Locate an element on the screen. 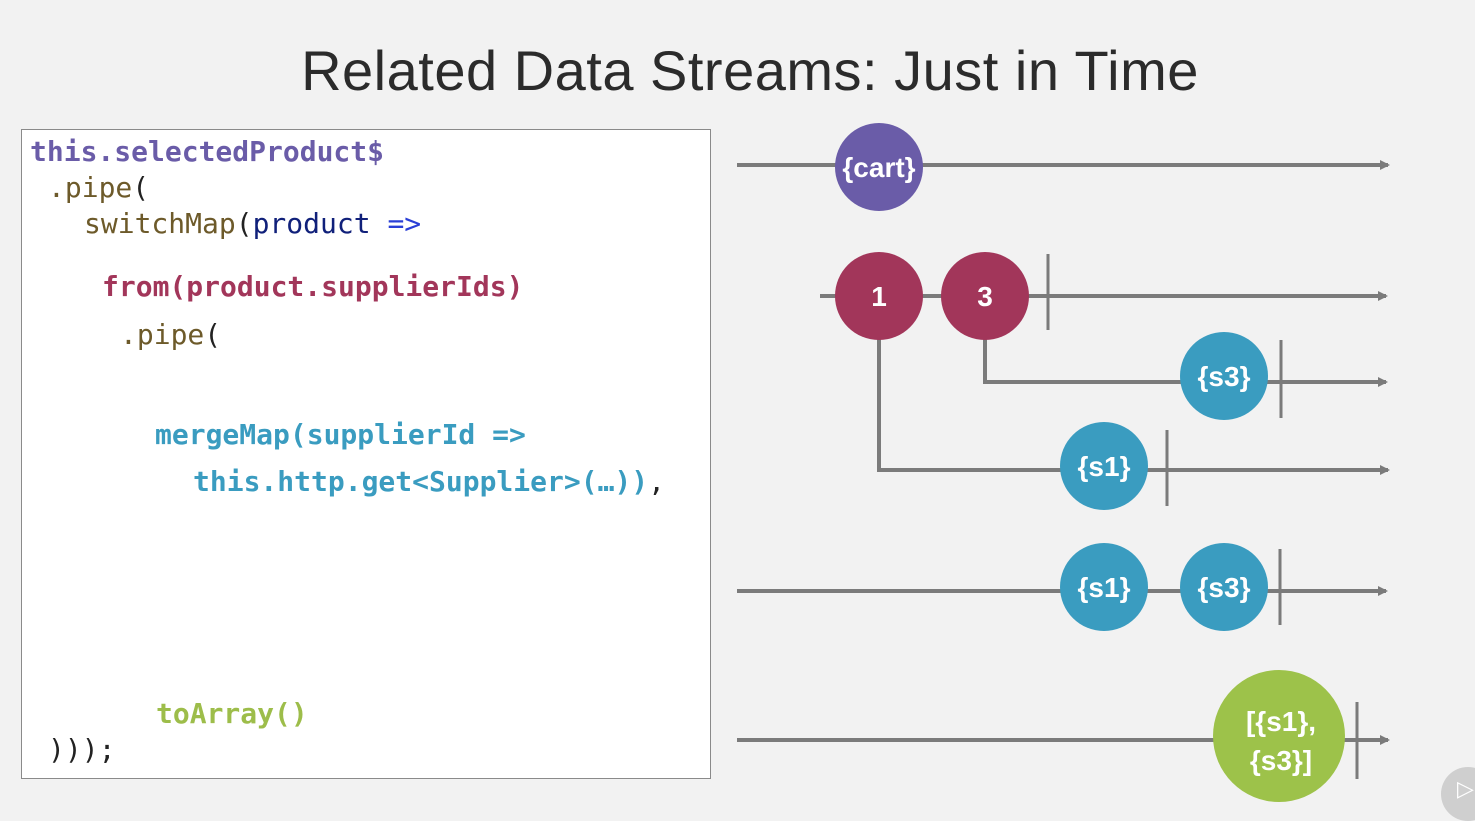 This screenshot has width=1475, height=821. marble-id-3-label: 3 is located at coordinates (985, 296).